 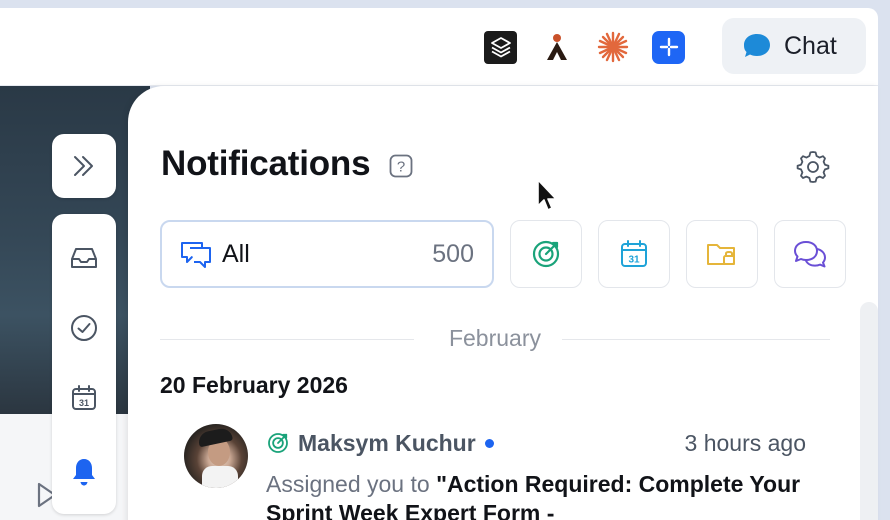 I want to click on top-bar: Chat, so click(x=439, y=47).